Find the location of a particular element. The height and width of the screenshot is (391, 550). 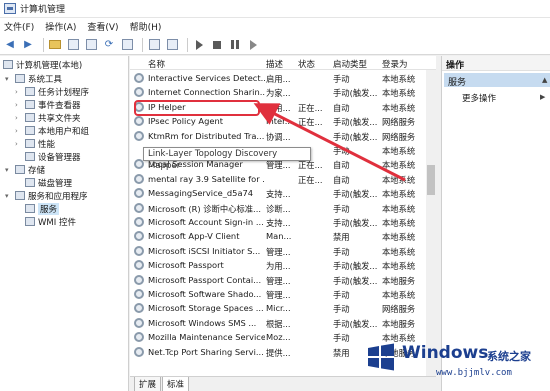

tab-standard: 标准 is located at coordinates (176, 384).